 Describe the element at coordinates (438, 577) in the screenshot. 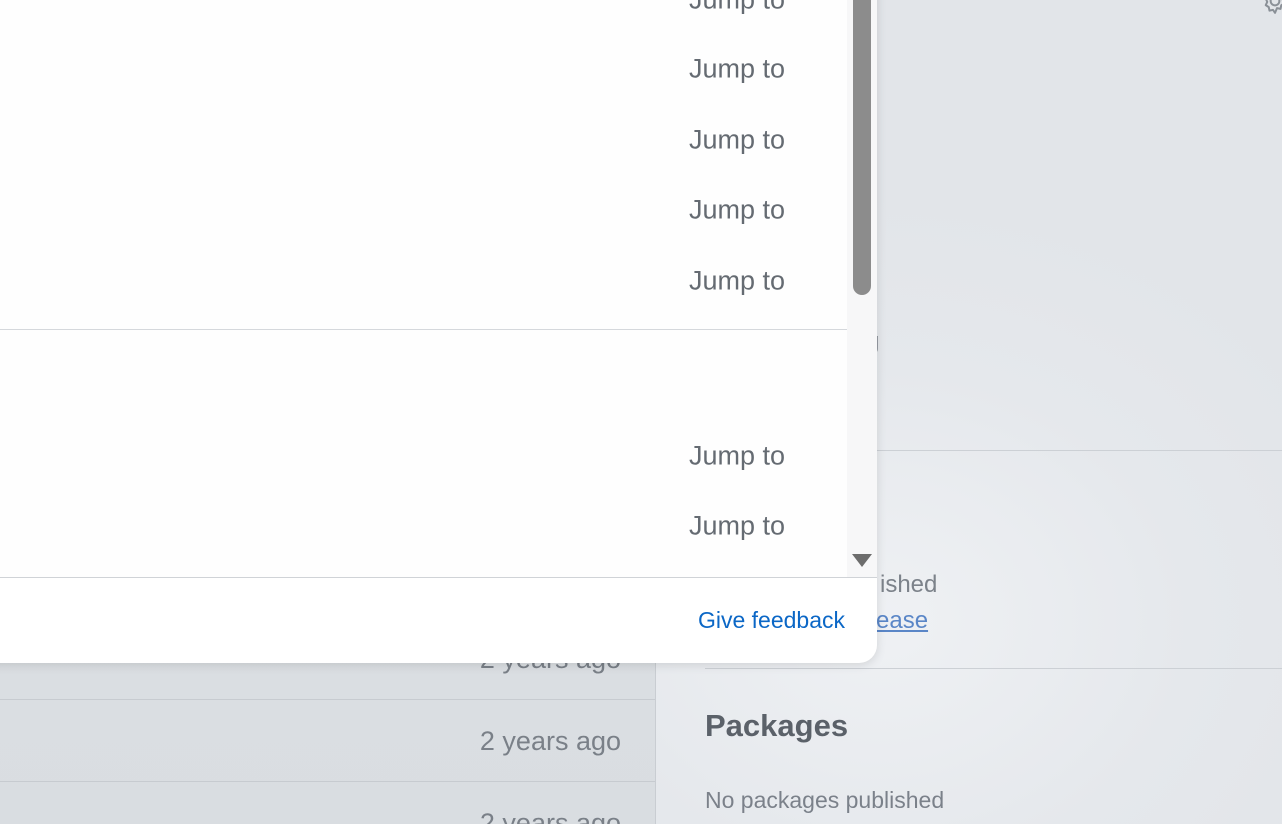

I see `footer-divider` at that location.